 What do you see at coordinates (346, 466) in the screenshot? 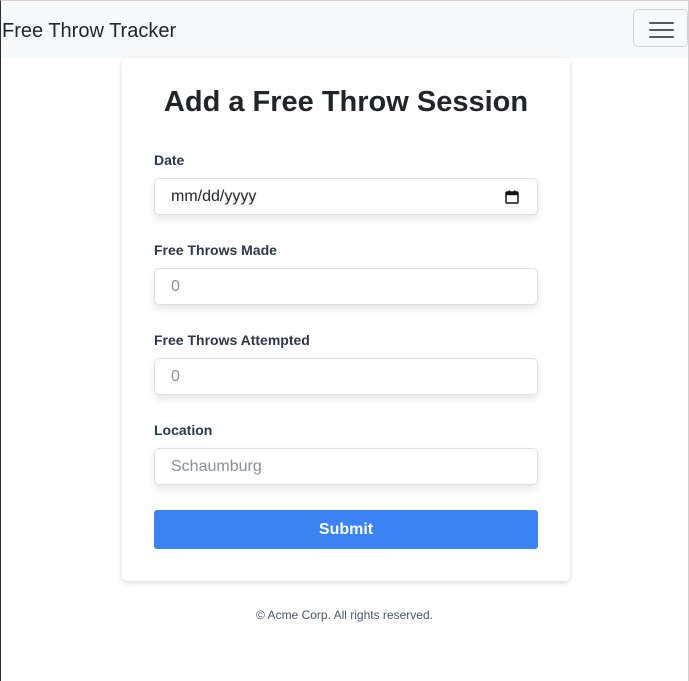
I see `location-input` at bounding box center [346, 466].